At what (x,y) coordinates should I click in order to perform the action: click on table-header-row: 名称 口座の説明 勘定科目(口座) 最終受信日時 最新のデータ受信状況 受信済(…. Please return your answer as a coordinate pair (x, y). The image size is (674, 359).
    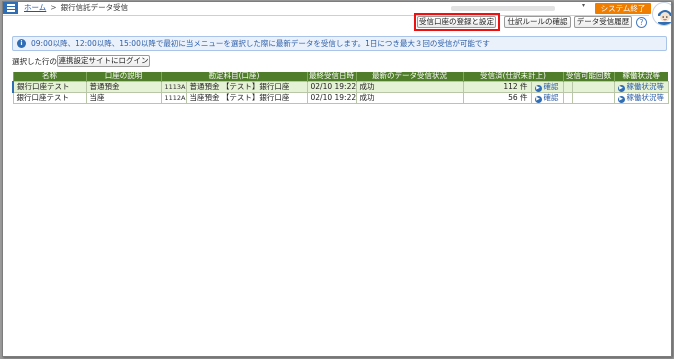
    Looking at the image, I should click on (340, 76).